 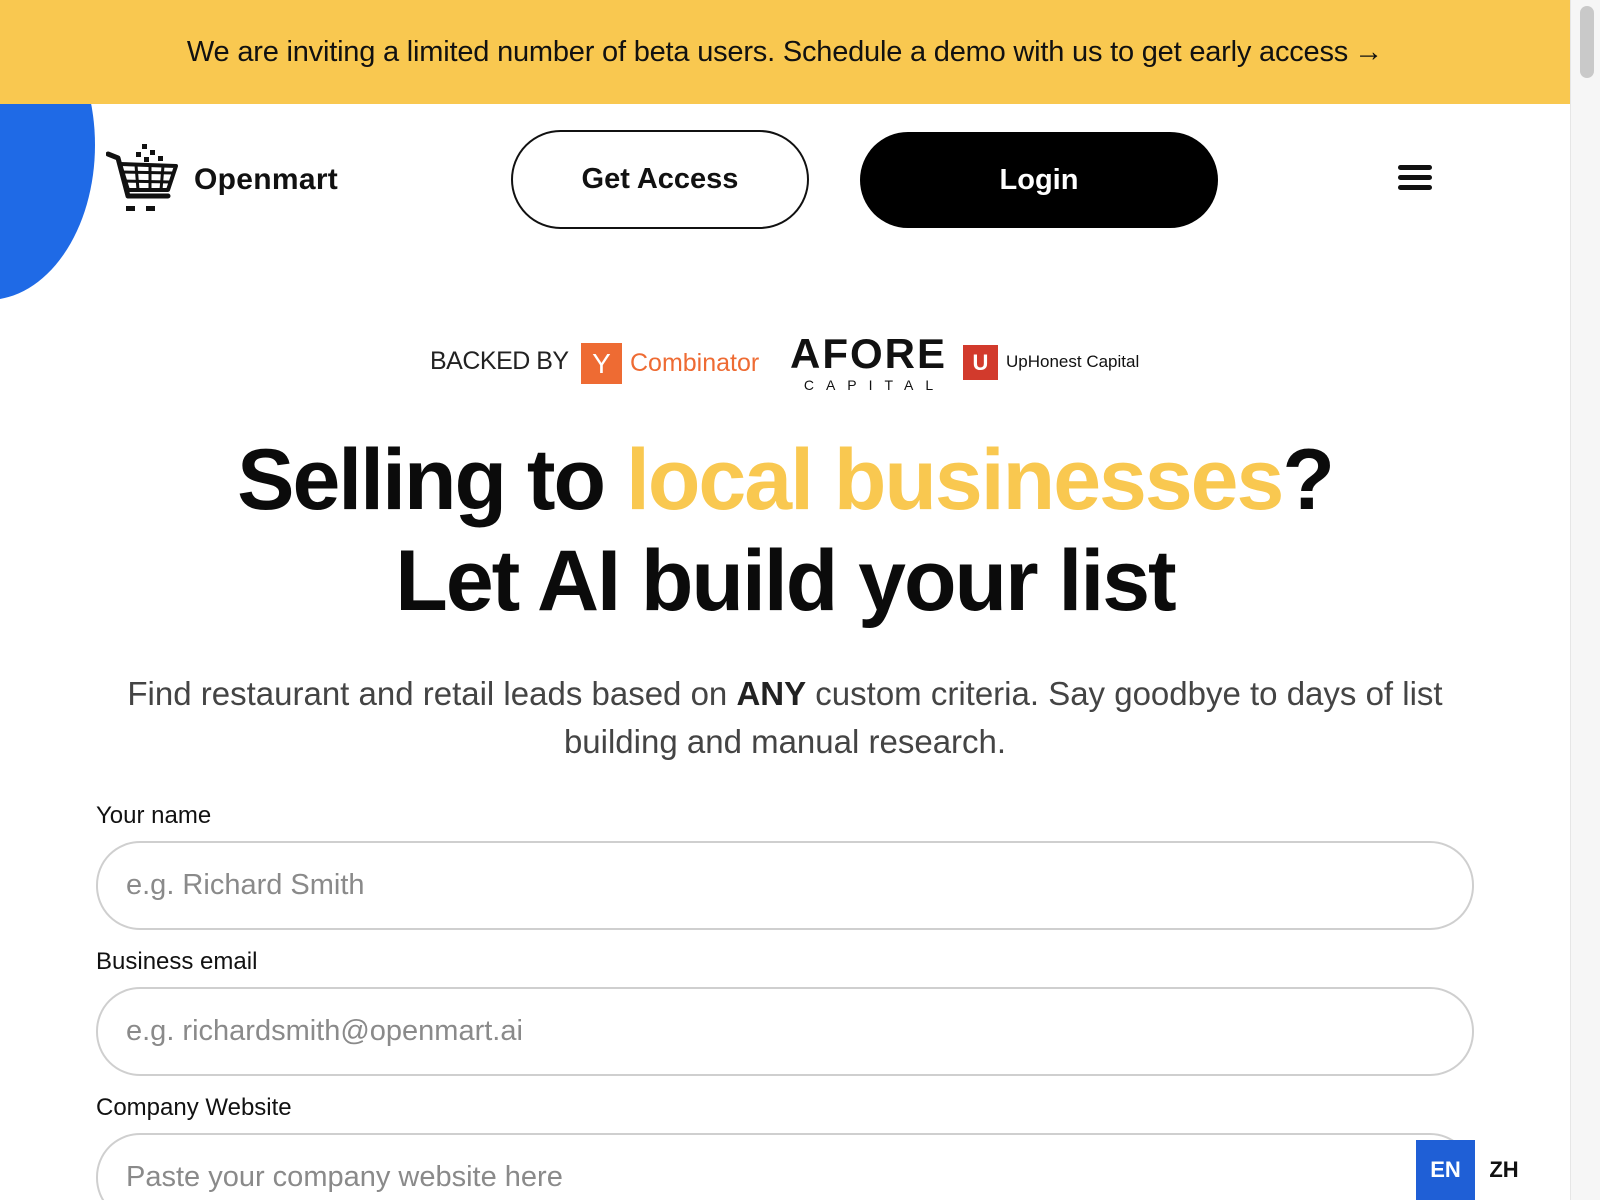 I want to click on name-input, so click(x=798, y=885).